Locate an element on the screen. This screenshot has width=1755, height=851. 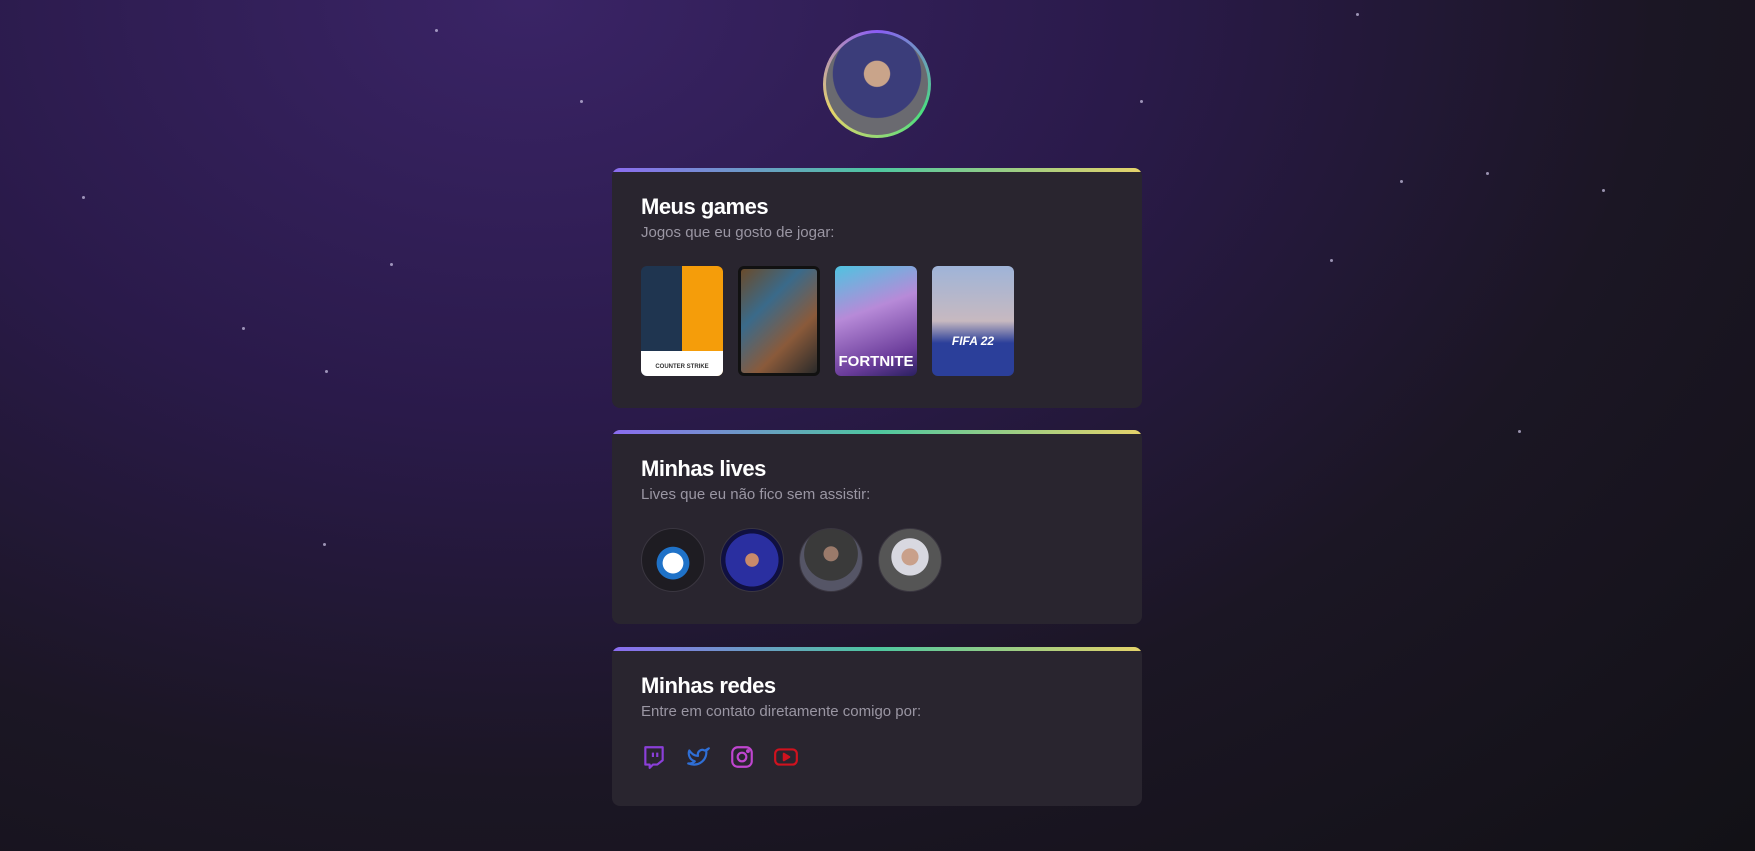
youtube-icon is located at coordinates (786, 757).